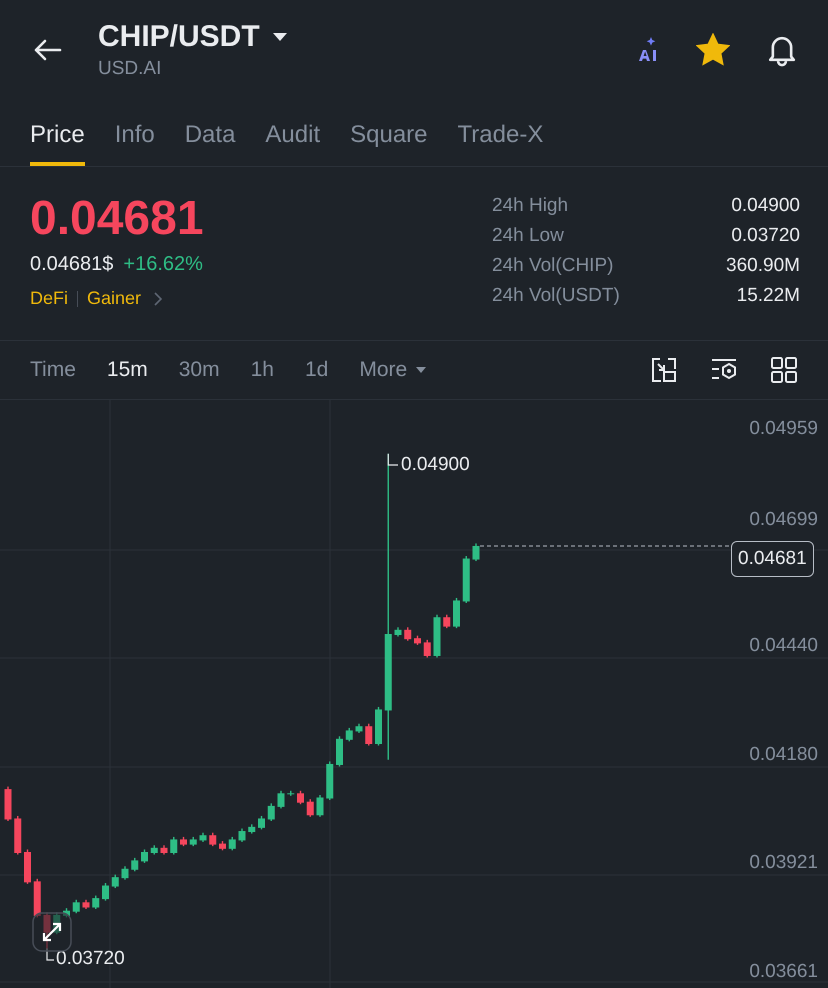 The width and height of the screenshot is (828, 988). Describe the element at coordinates (50, 954) in the screenshot. I see `low-leader-line` at that location.